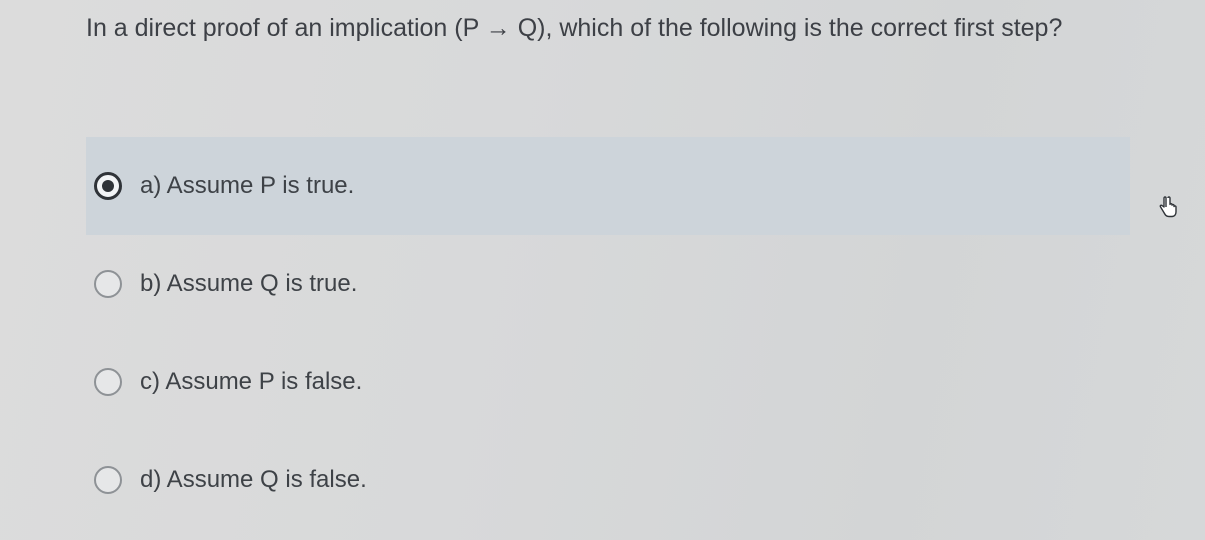  What do you see at coordinates (251, 381) in the screenshot?
I see `option-c-label: c) Assume P is false.` at bounding box center [251, 381].